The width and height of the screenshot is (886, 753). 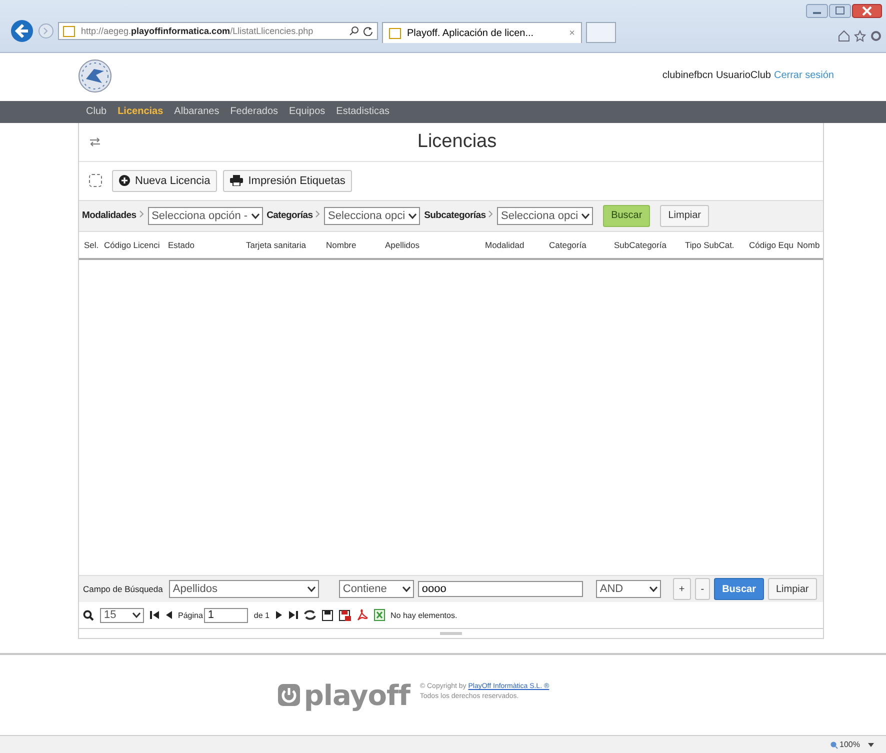 I want to click on add-condition-button: +, so click(x=681, y=589).